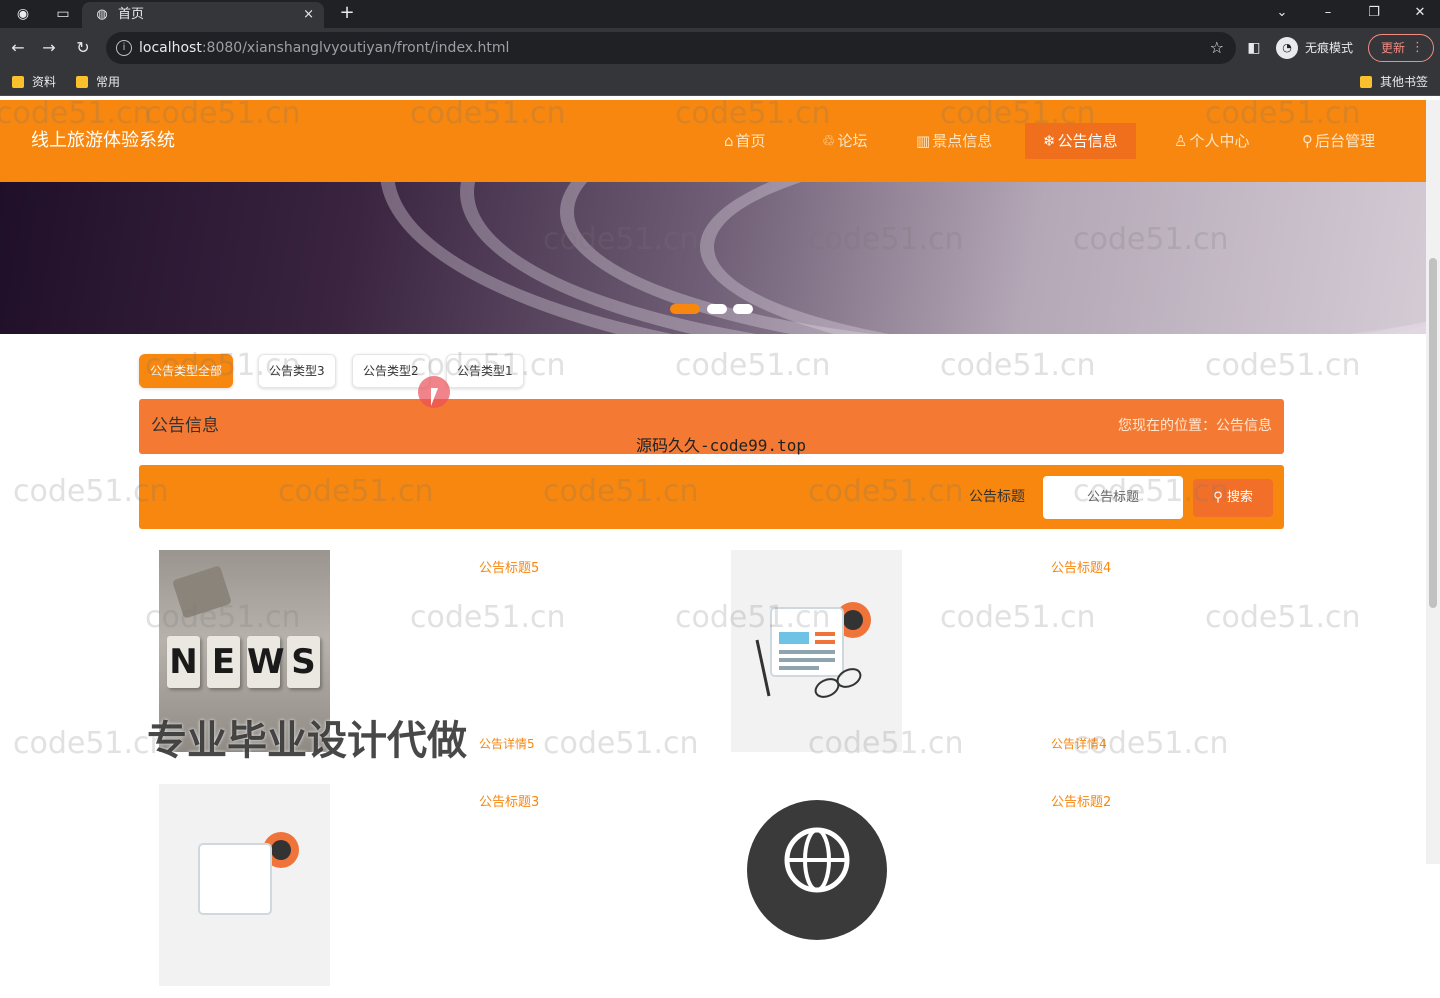 The width and height of the screenshot is (1440, 998). Describe the element at coordinates (1211, 141) in the screenshot. I see `nav-personal-center: ♙ 个人中心` at that location.